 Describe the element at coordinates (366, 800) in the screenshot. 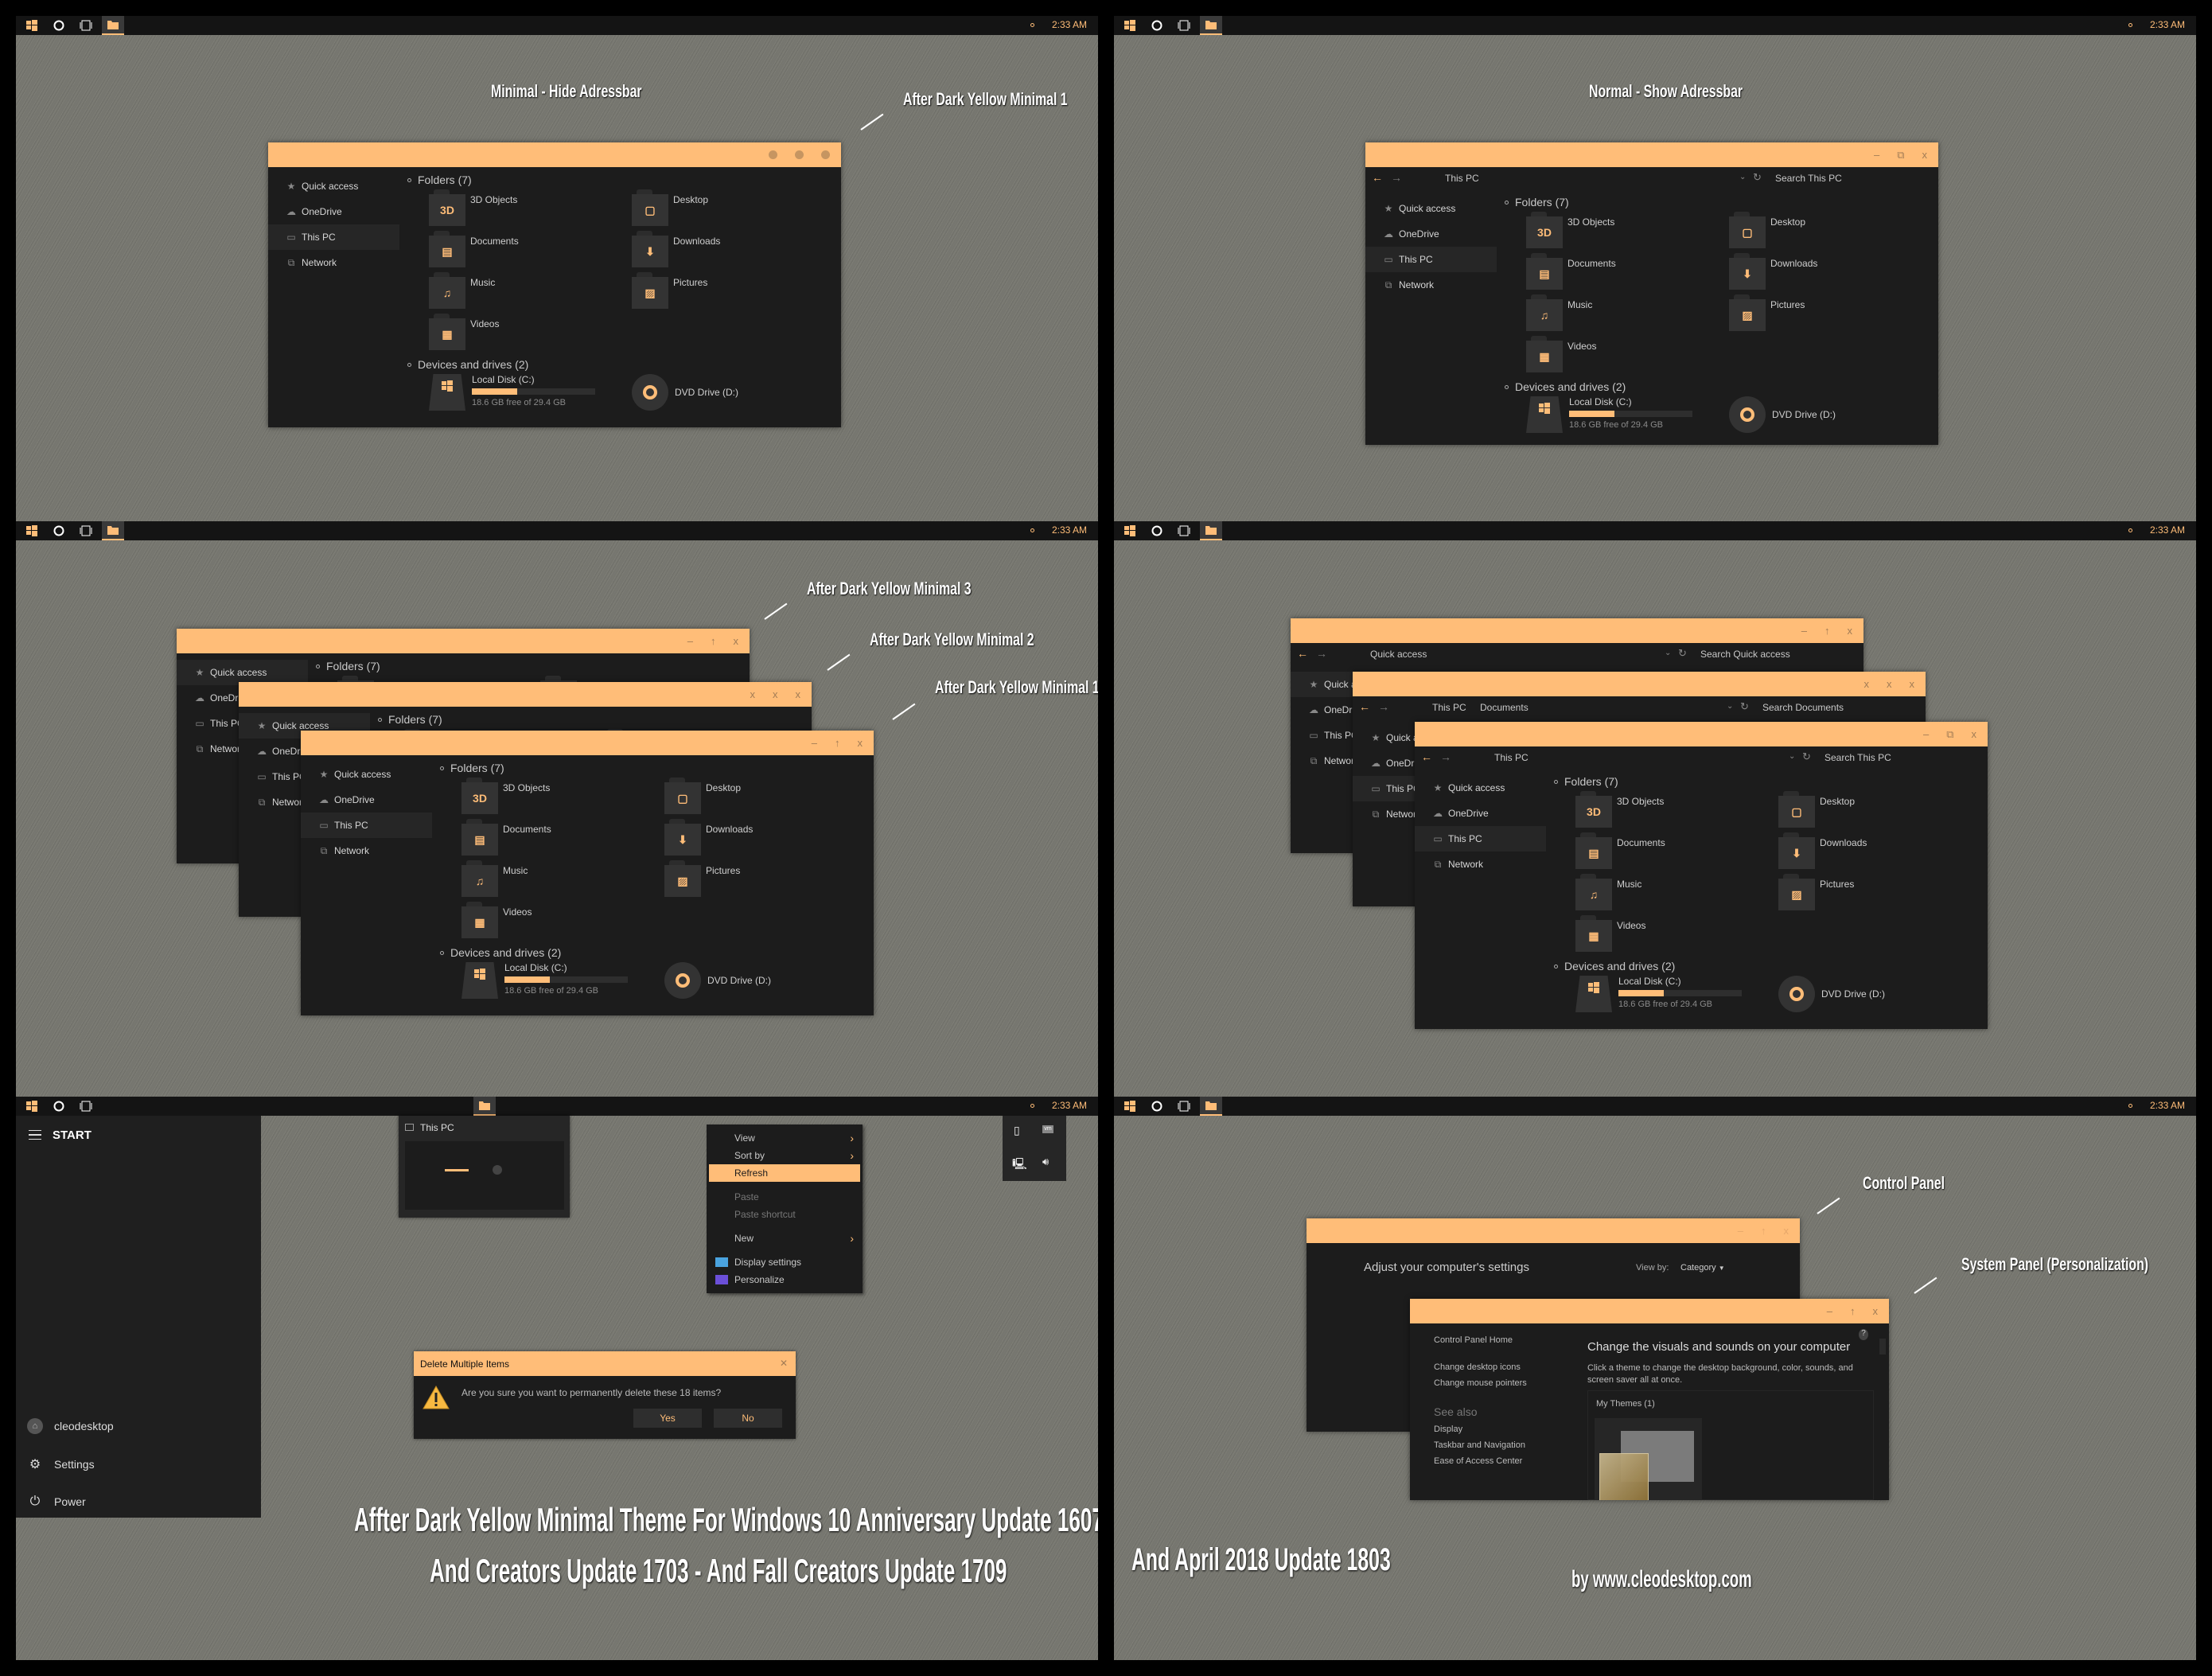

I see `nav-item-onedrive: ☁ OneDrive` at that location.